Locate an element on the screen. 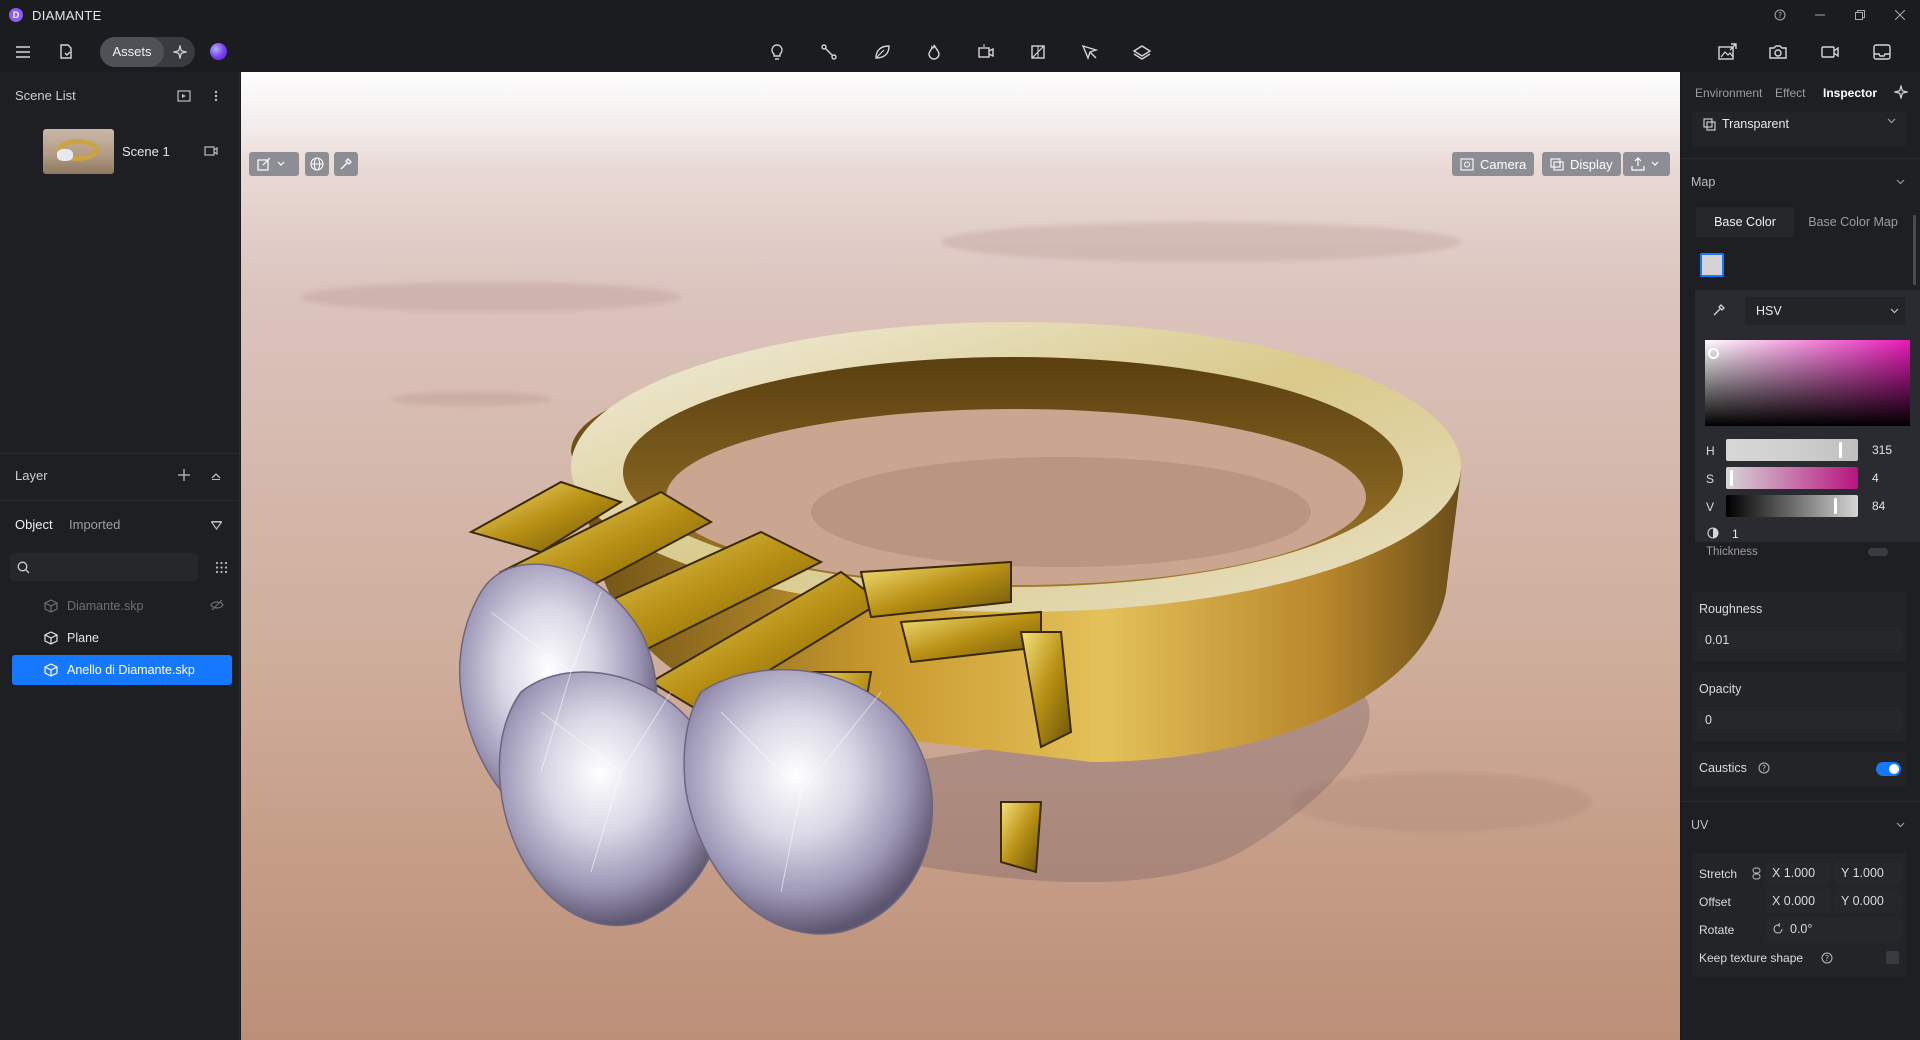 This screenshot has height=1040, width=1920. video-icon is located at coordinates (1830, 52).